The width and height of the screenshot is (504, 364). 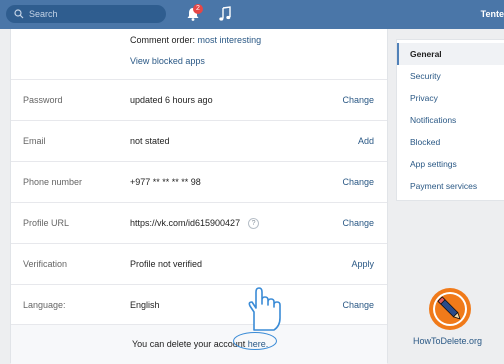 What do you see at coordinates (225, 14) in the screenshot?
I see `music-icon` at bounding box center [225, 14].